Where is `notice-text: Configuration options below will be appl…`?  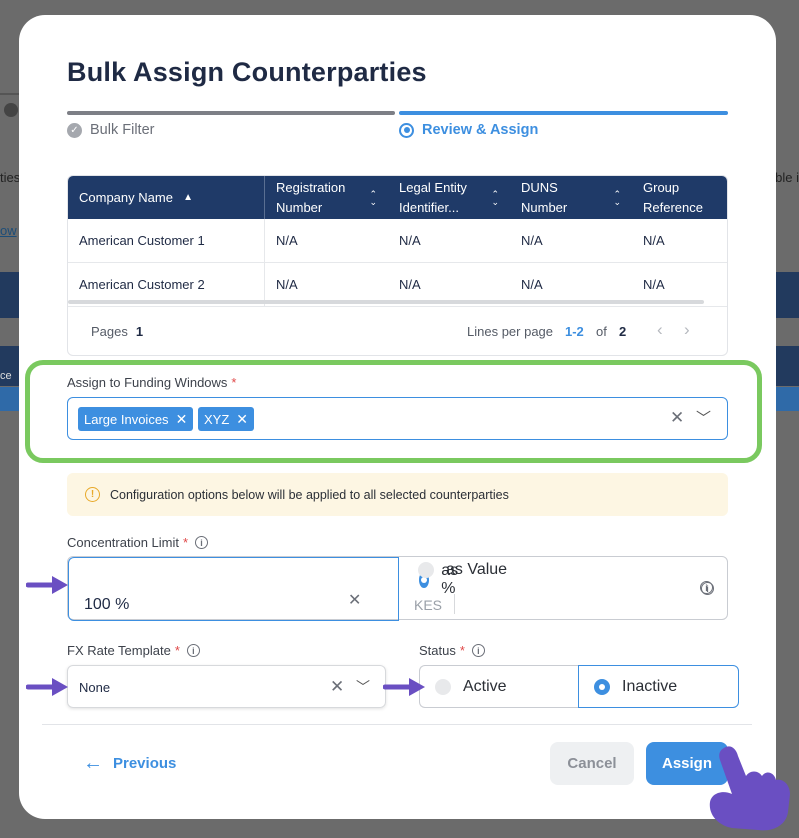 notice-text: Configuration options below will be appl… is located at coordinates (309, 494).